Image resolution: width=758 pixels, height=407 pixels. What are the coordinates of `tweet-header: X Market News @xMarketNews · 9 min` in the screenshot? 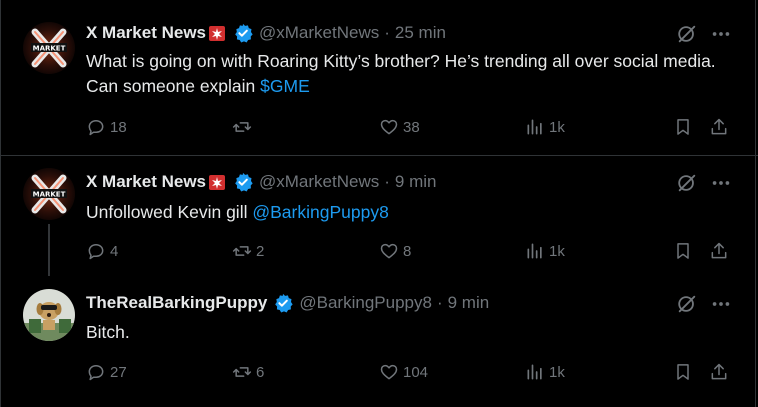 It's located at (261, 182).